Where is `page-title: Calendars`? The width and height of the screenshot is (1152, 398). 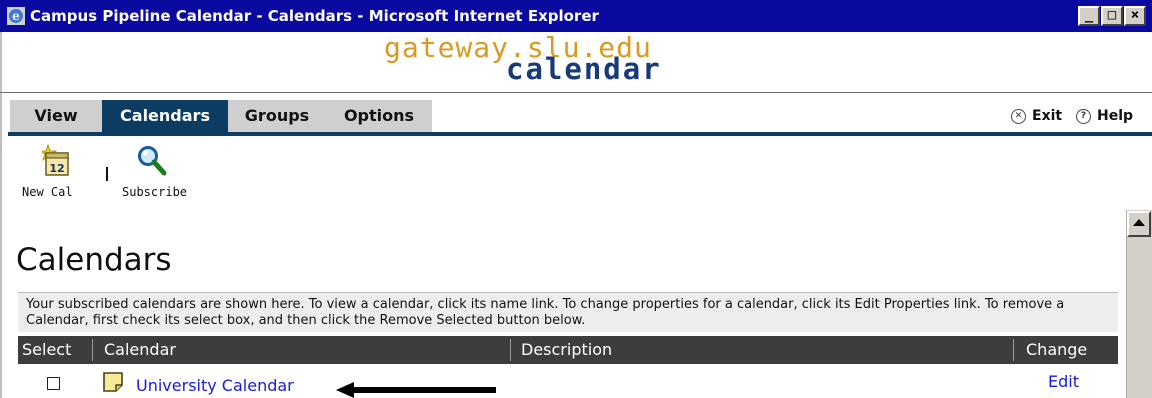
page-title: Calendars is located at coordinates (94, 260).